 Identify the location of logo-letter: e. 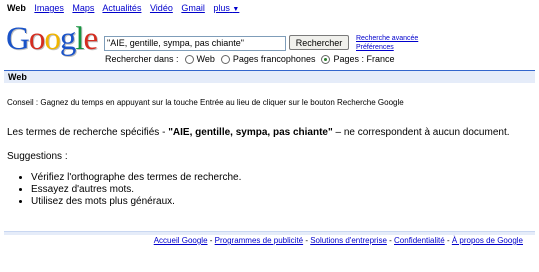
(91, 39).